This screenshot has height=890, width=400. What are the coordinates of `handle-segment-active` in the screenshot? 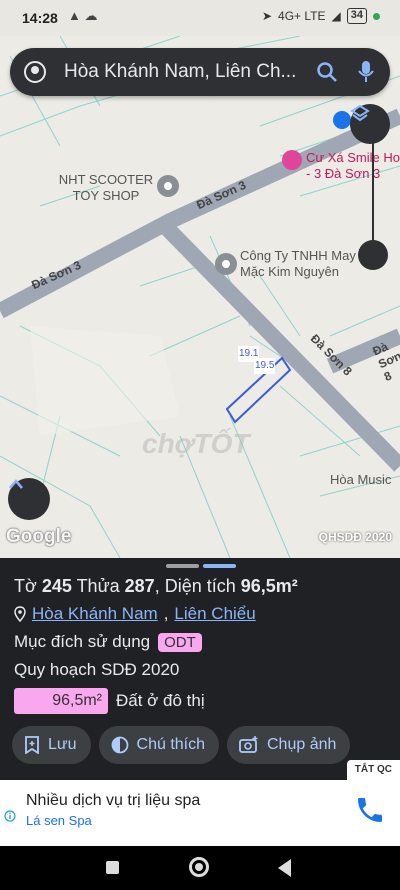 It's located at (219, 566).